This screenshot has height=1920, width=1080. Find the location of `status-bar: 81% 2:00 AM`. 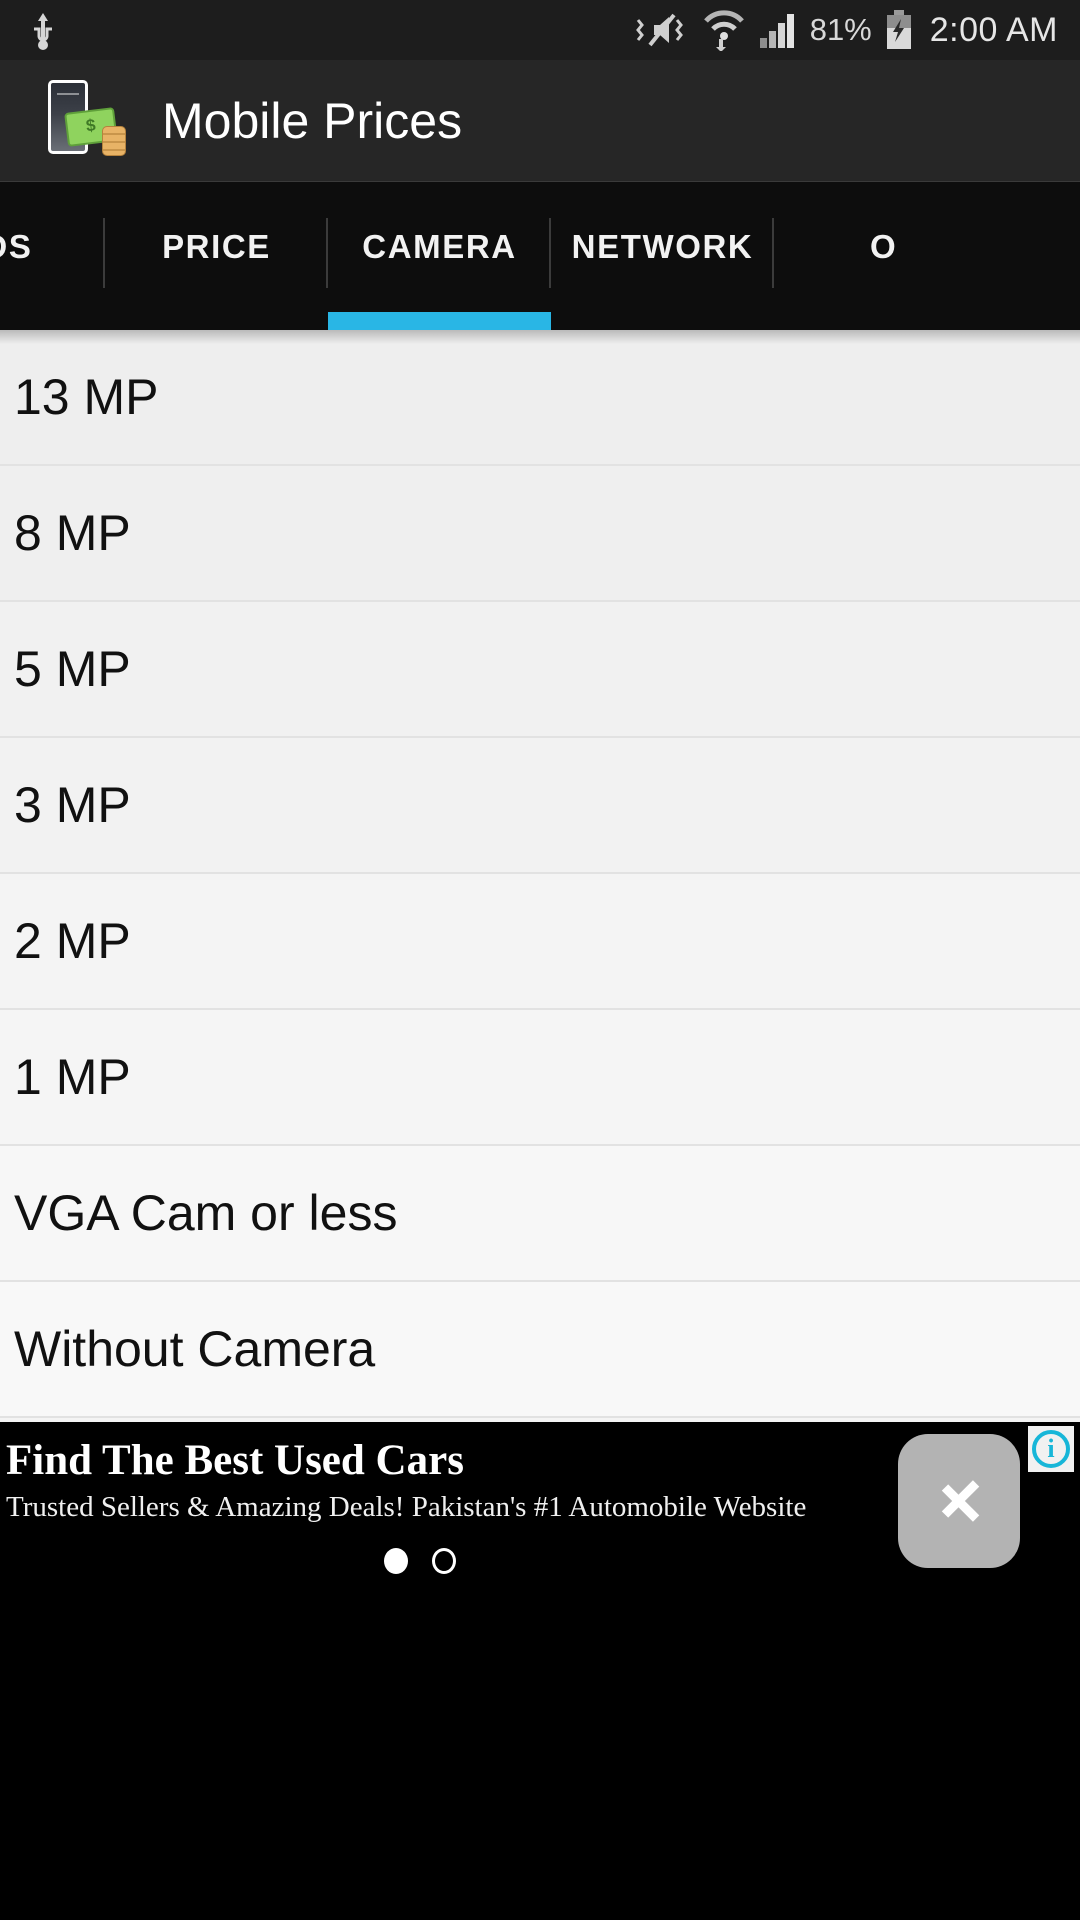

status-bar: 81% 2:00 AM is located at coordinates (540, 30).